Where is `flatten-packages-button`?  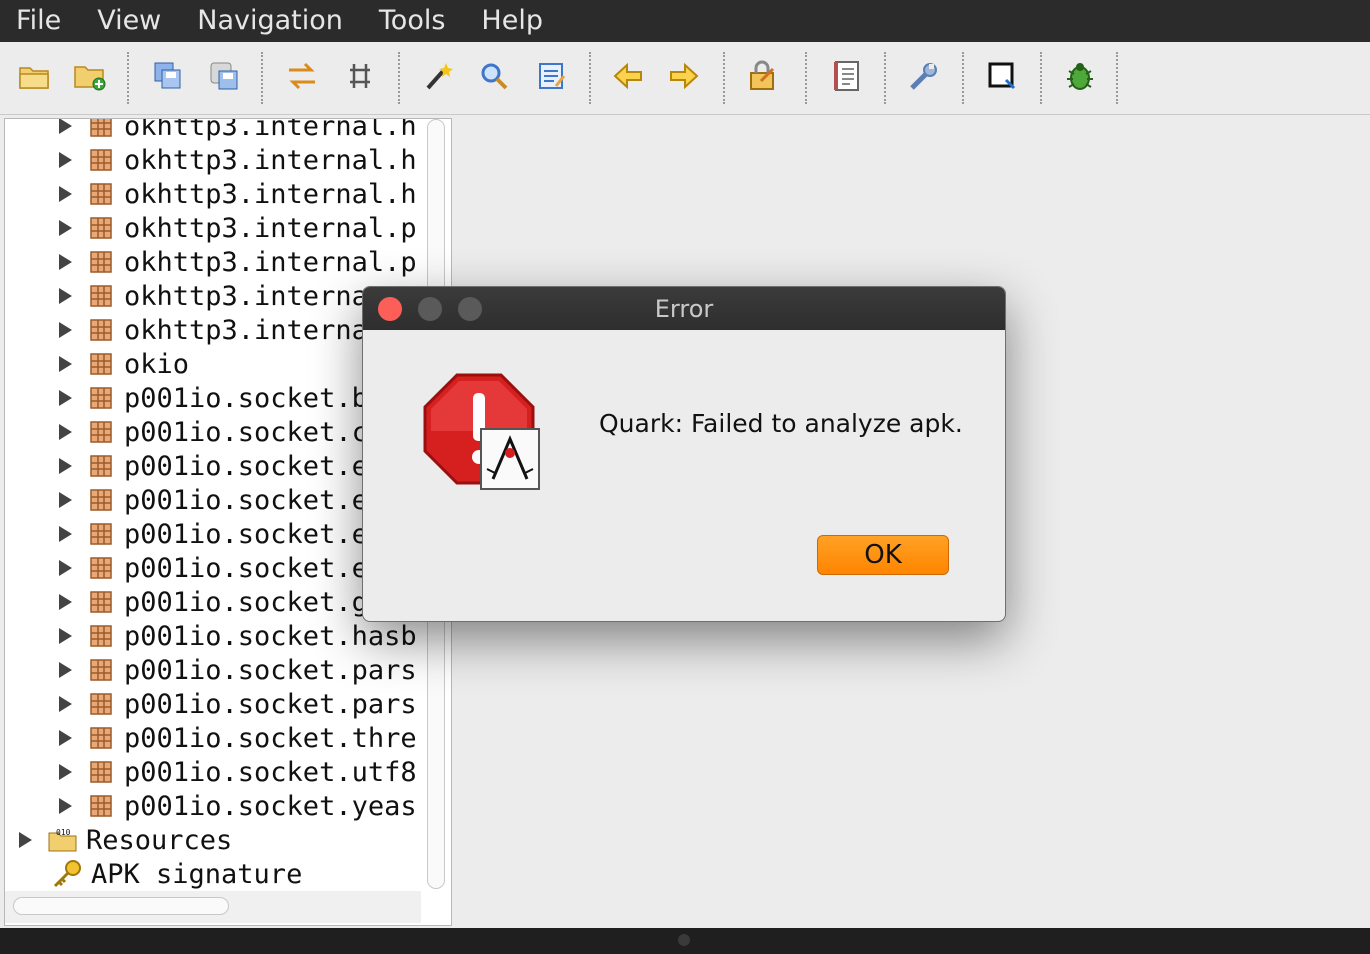
flatten-packages-button is located at coordinates (360, 76).